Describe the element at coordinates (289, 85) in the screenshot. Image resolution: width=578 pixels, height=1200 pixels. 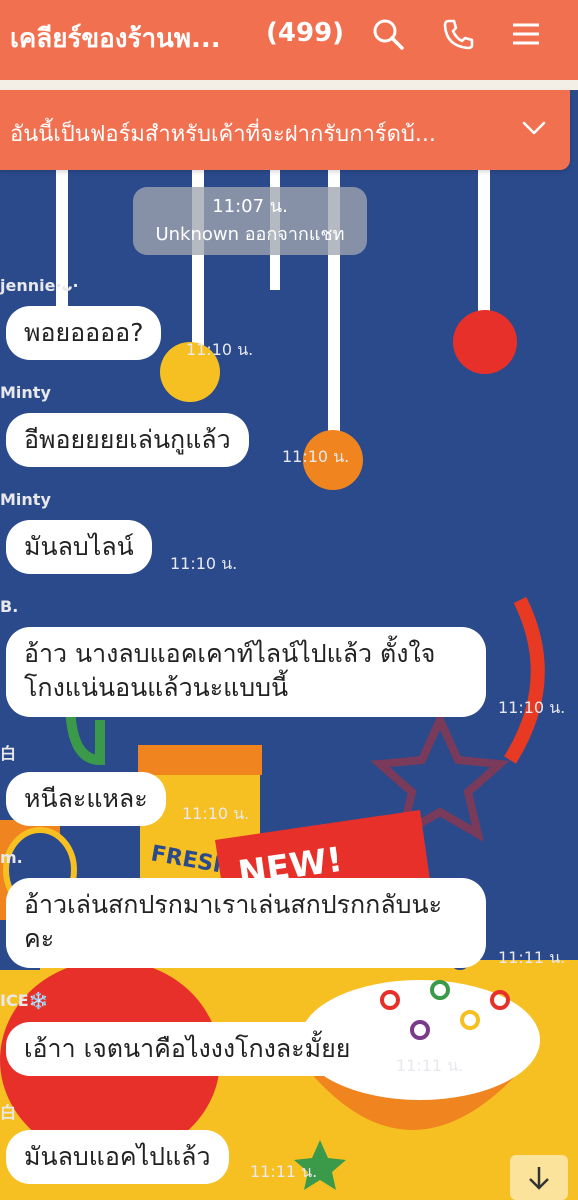
I see `header-divider` at that location.